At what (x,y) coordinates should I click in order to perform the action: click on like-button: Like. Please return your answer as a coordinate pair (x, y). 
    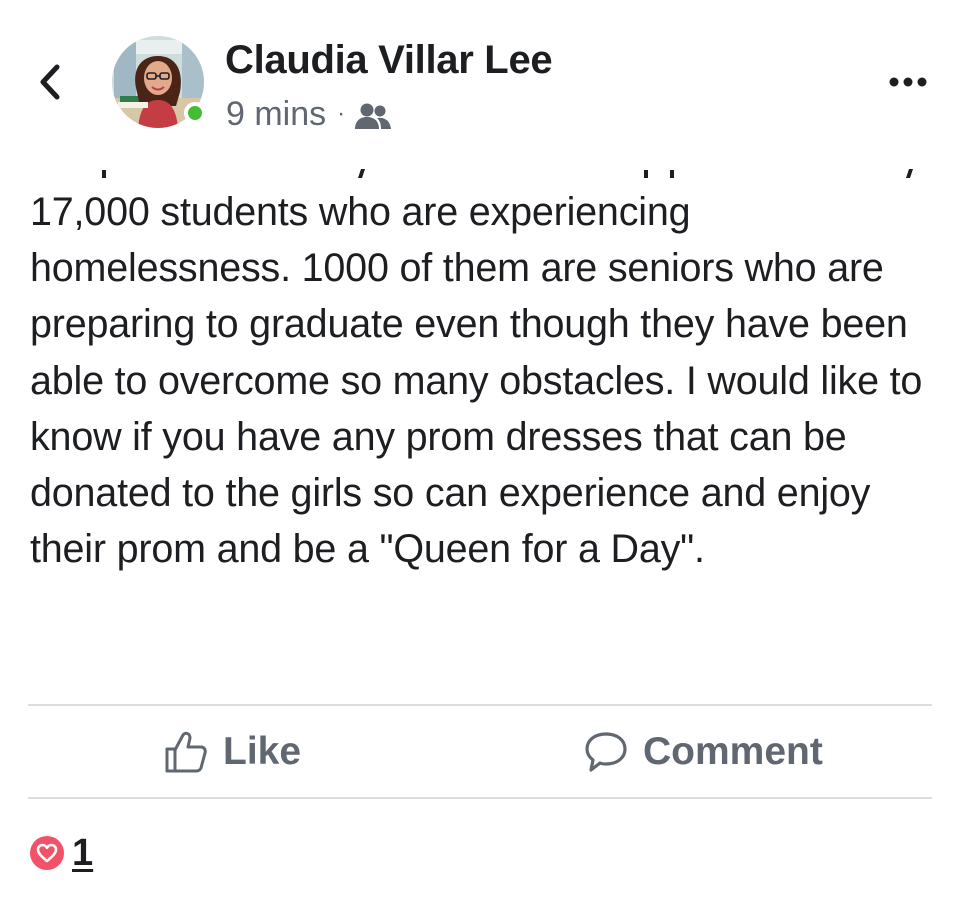
    Looking at the image, I should click on (232, 752).